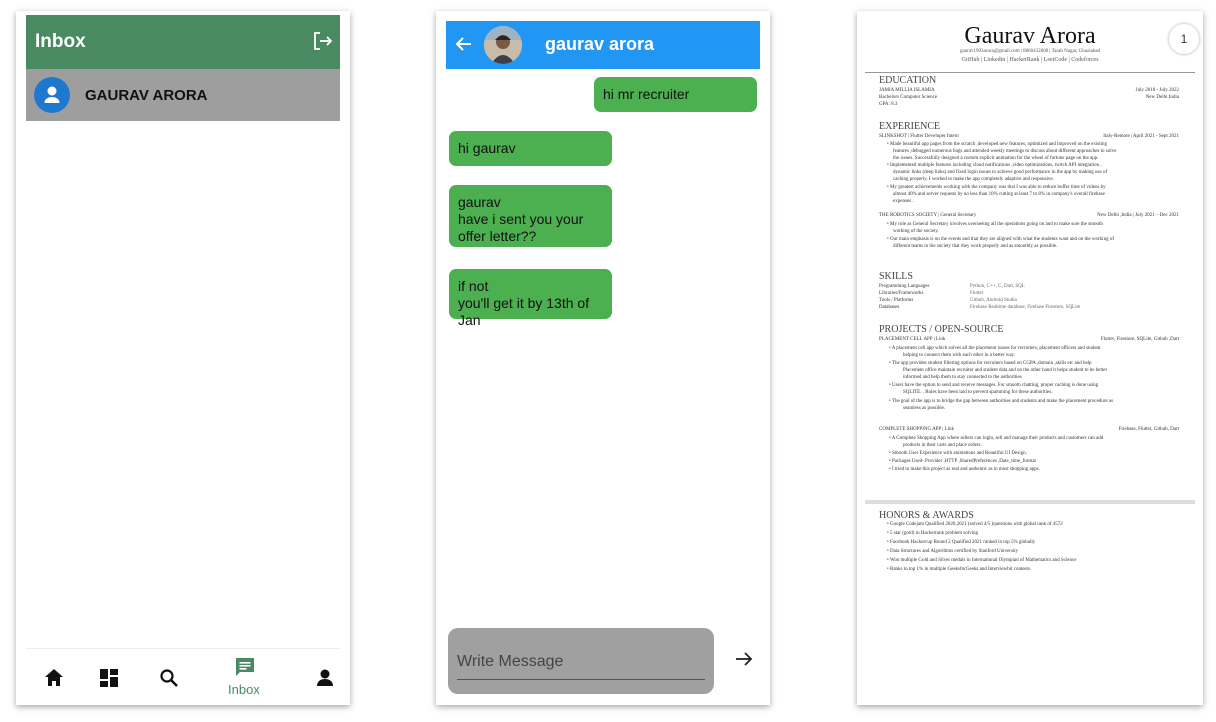 The width and height of the screenshot is (1216, 722). I want to click on honors-heading: HONORS & AWARDS, so click(926, 515).